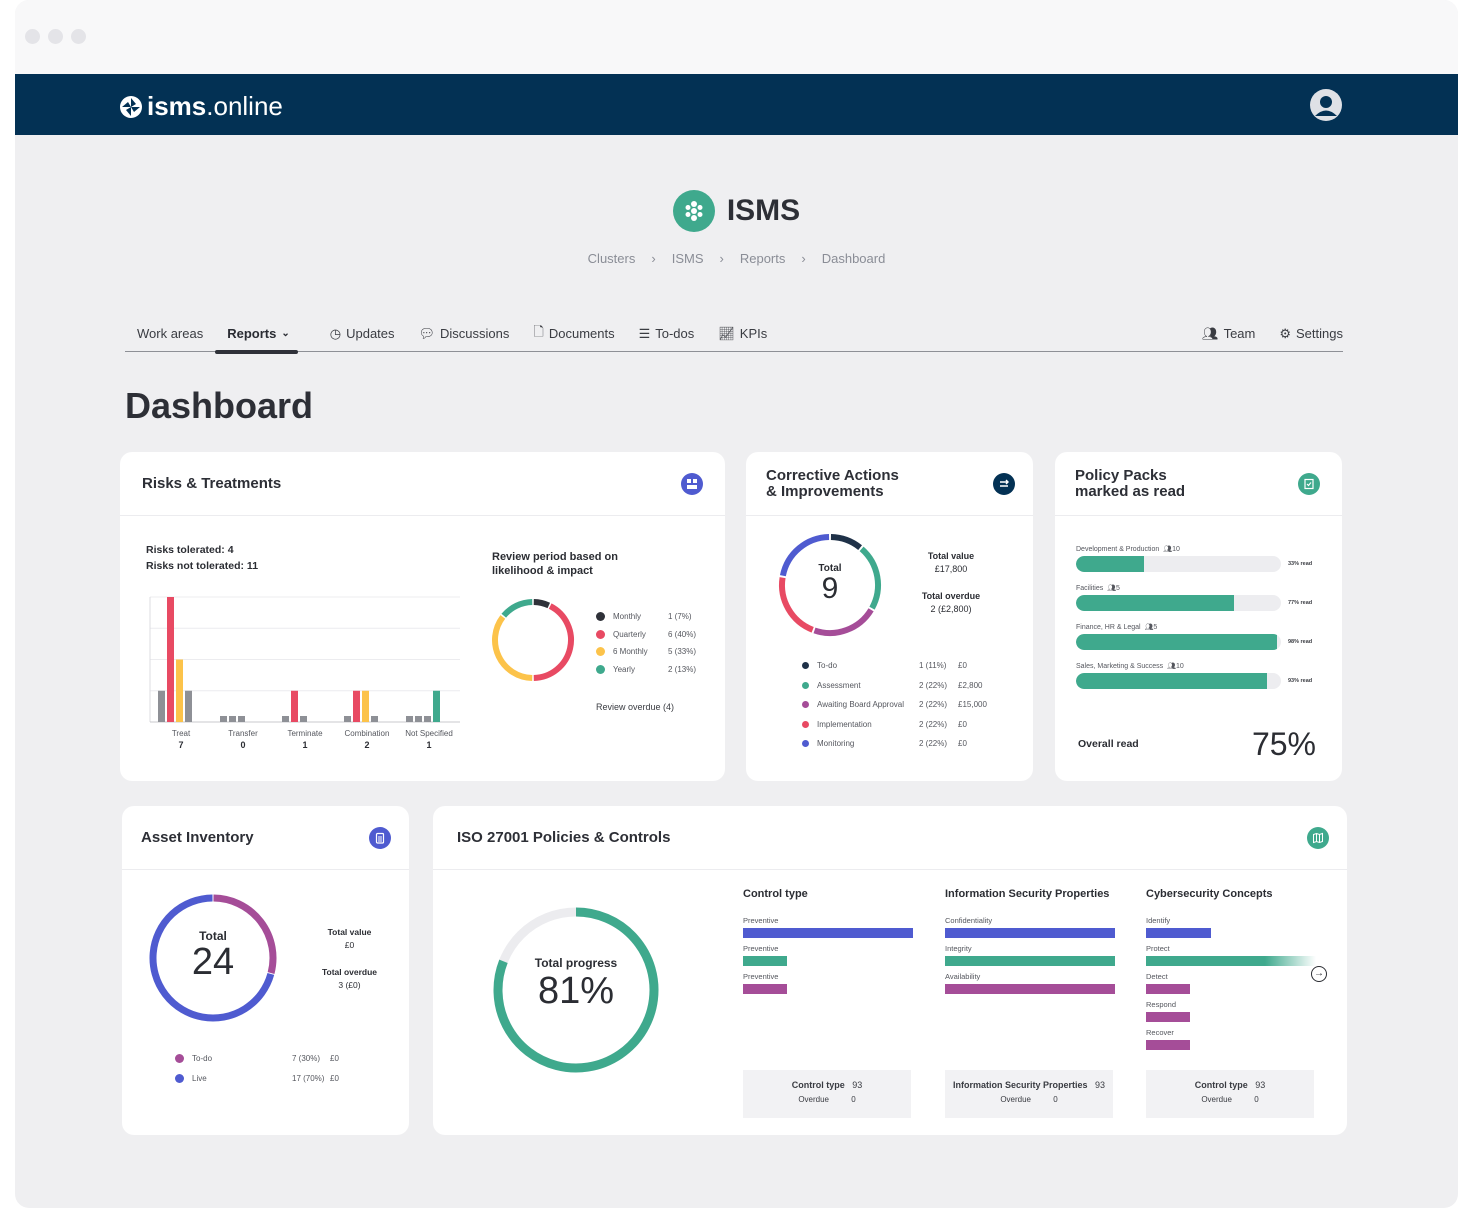 Image resolution: width=1473 pixels, height=1222 pixels. Describe the element at coordinates (1228, 334) in the screenshot. I see `nav-team: 👥︎ Team` at that location.